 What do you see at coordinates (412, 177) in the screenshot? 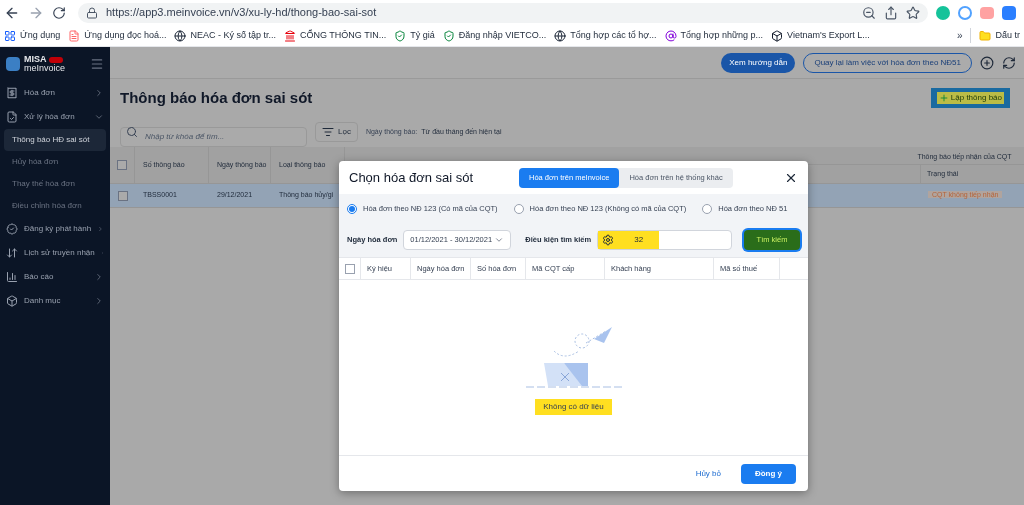
I see `dialog-title: Chọn hóa đơn sai sót` at bounding box center [412, 177].